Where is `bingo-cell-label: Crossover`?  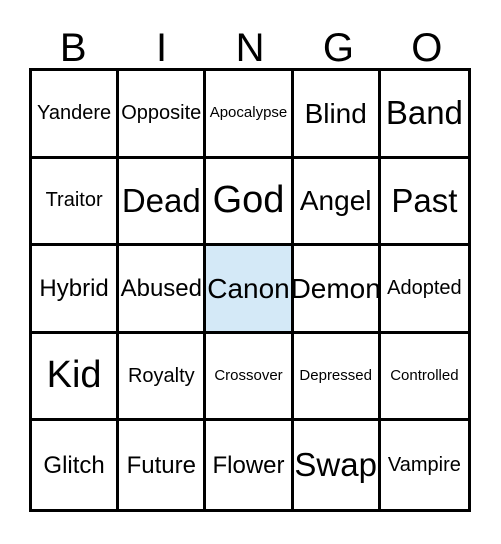
bingo-cell-label: Crossover is located at coordinates (248, 376).